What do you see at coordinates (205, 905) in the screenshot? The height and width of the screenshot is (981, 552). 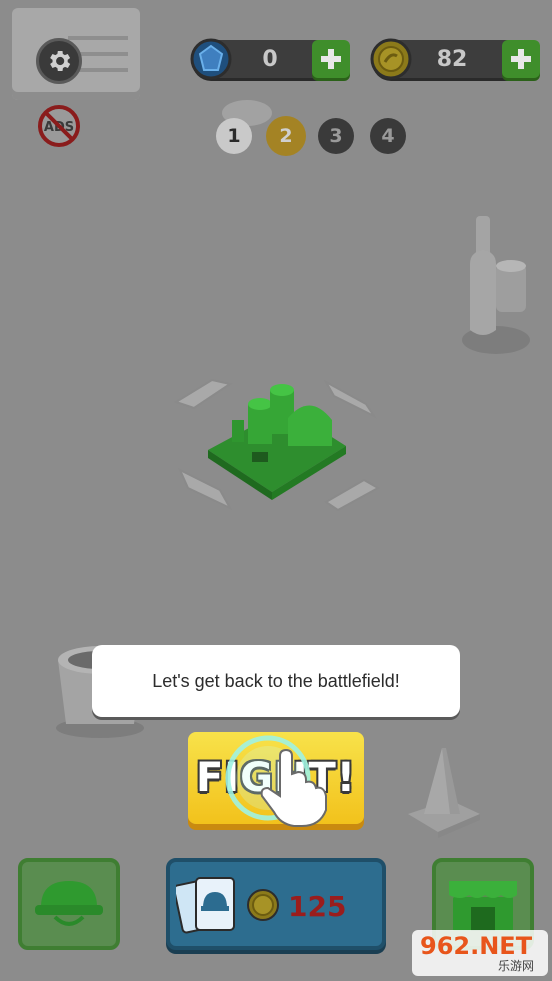 I see `card-pack-icon` at bounding box center [205, 905].